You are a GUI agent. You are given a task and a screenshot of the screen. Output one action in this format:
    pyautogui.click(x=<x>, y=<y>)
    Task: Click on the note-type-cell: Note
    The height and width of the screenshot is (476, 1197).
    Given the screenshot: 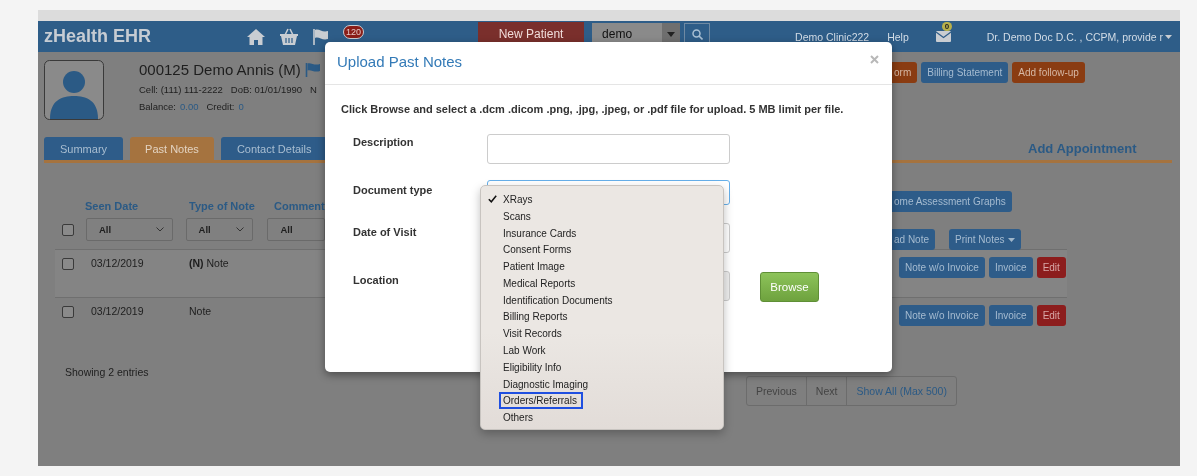 What is the action you would take?
    pyautogui.click(x=200, y=311)
    